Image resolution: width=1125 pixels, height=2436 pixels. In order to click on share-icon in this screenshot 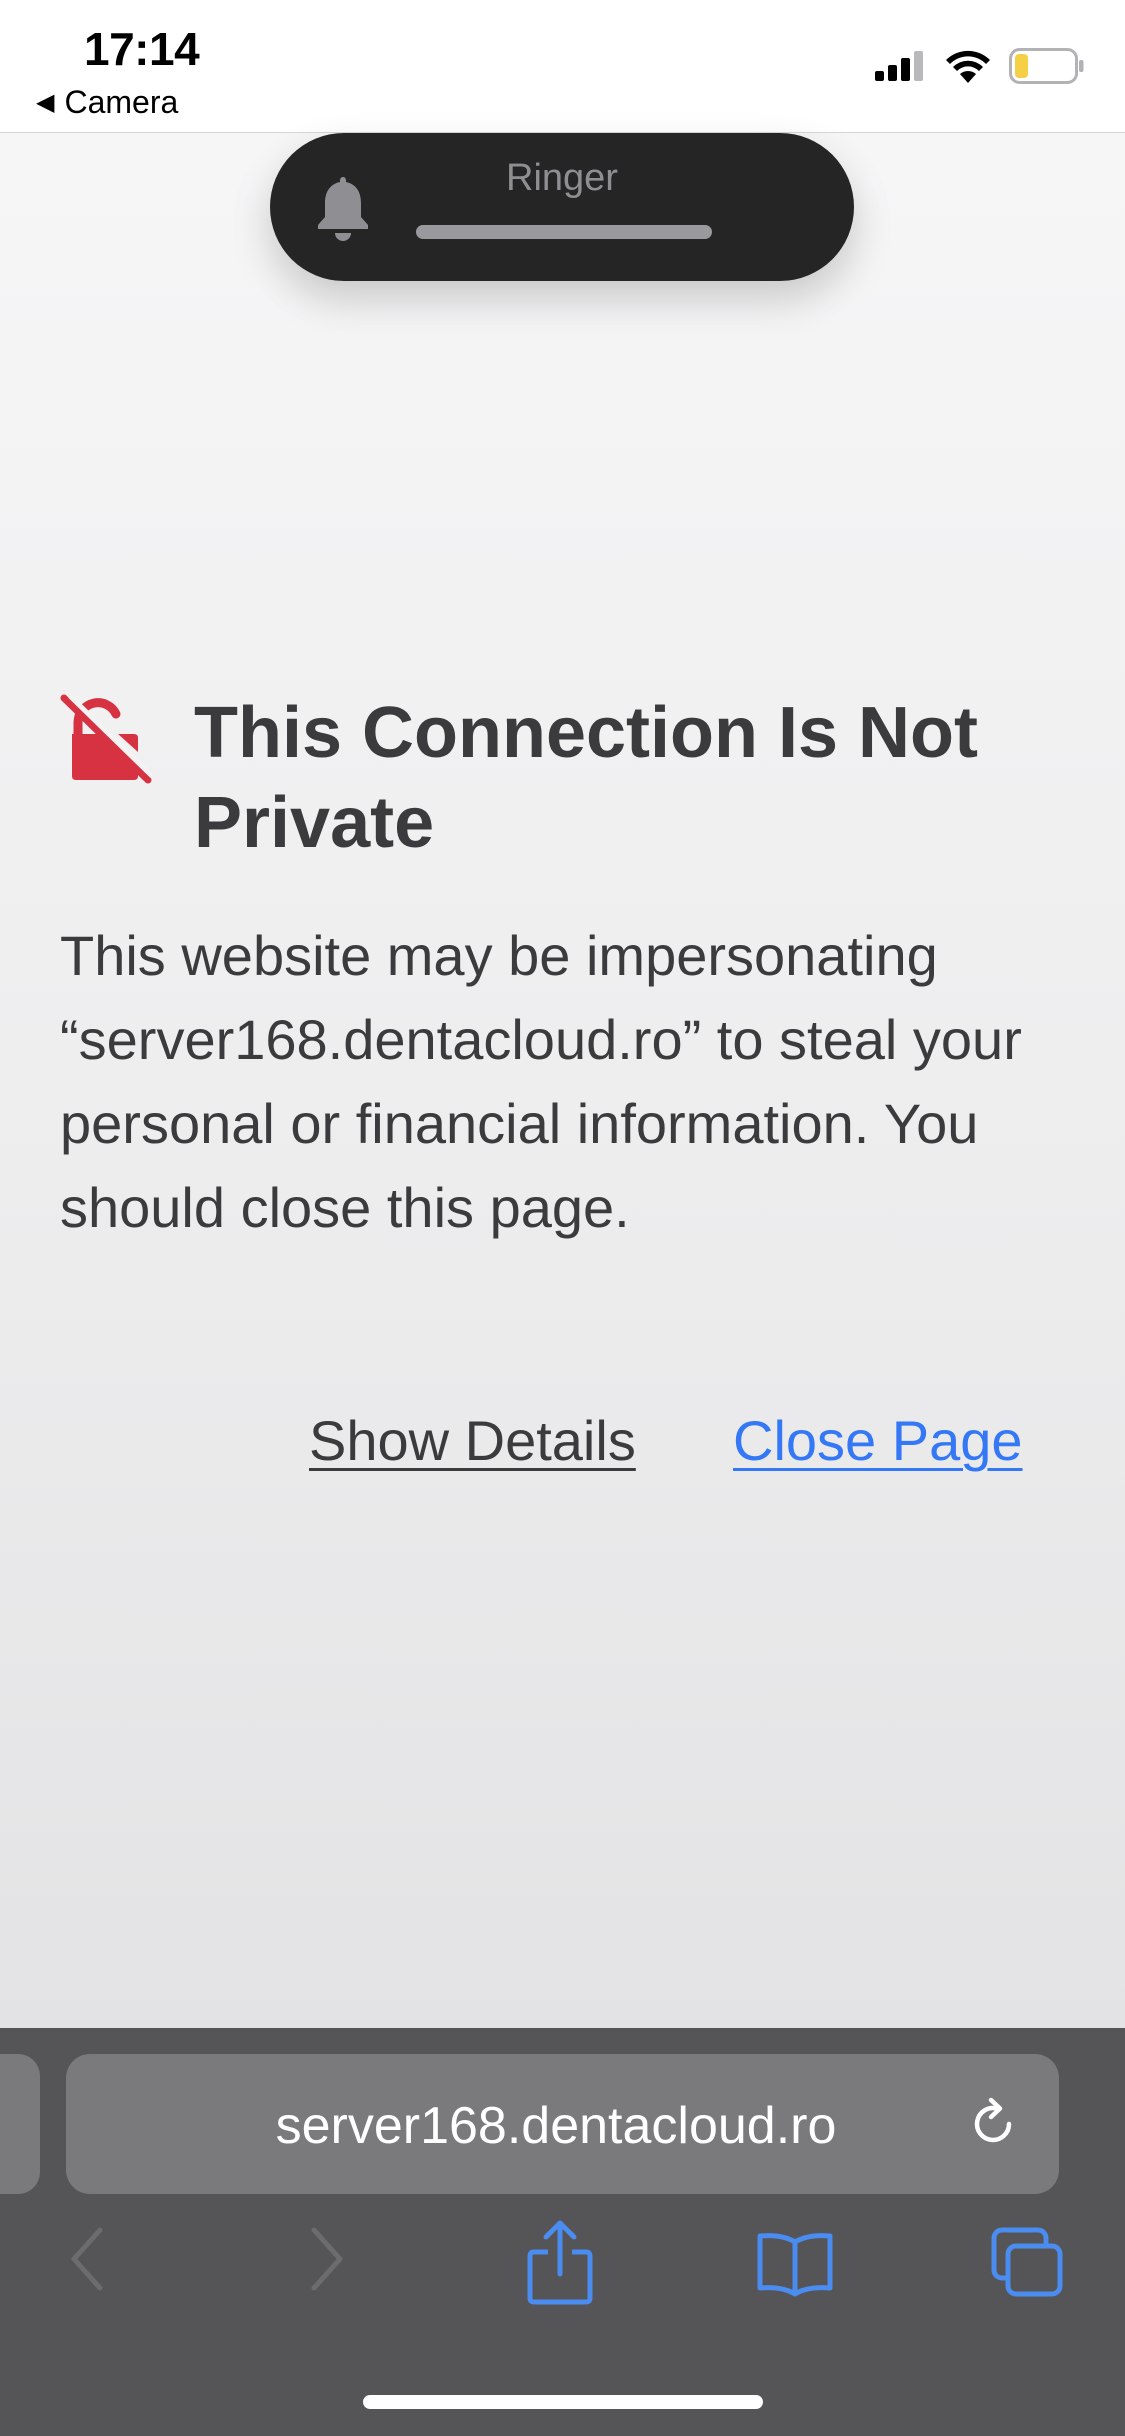, I will do `click(560, 2262)`.